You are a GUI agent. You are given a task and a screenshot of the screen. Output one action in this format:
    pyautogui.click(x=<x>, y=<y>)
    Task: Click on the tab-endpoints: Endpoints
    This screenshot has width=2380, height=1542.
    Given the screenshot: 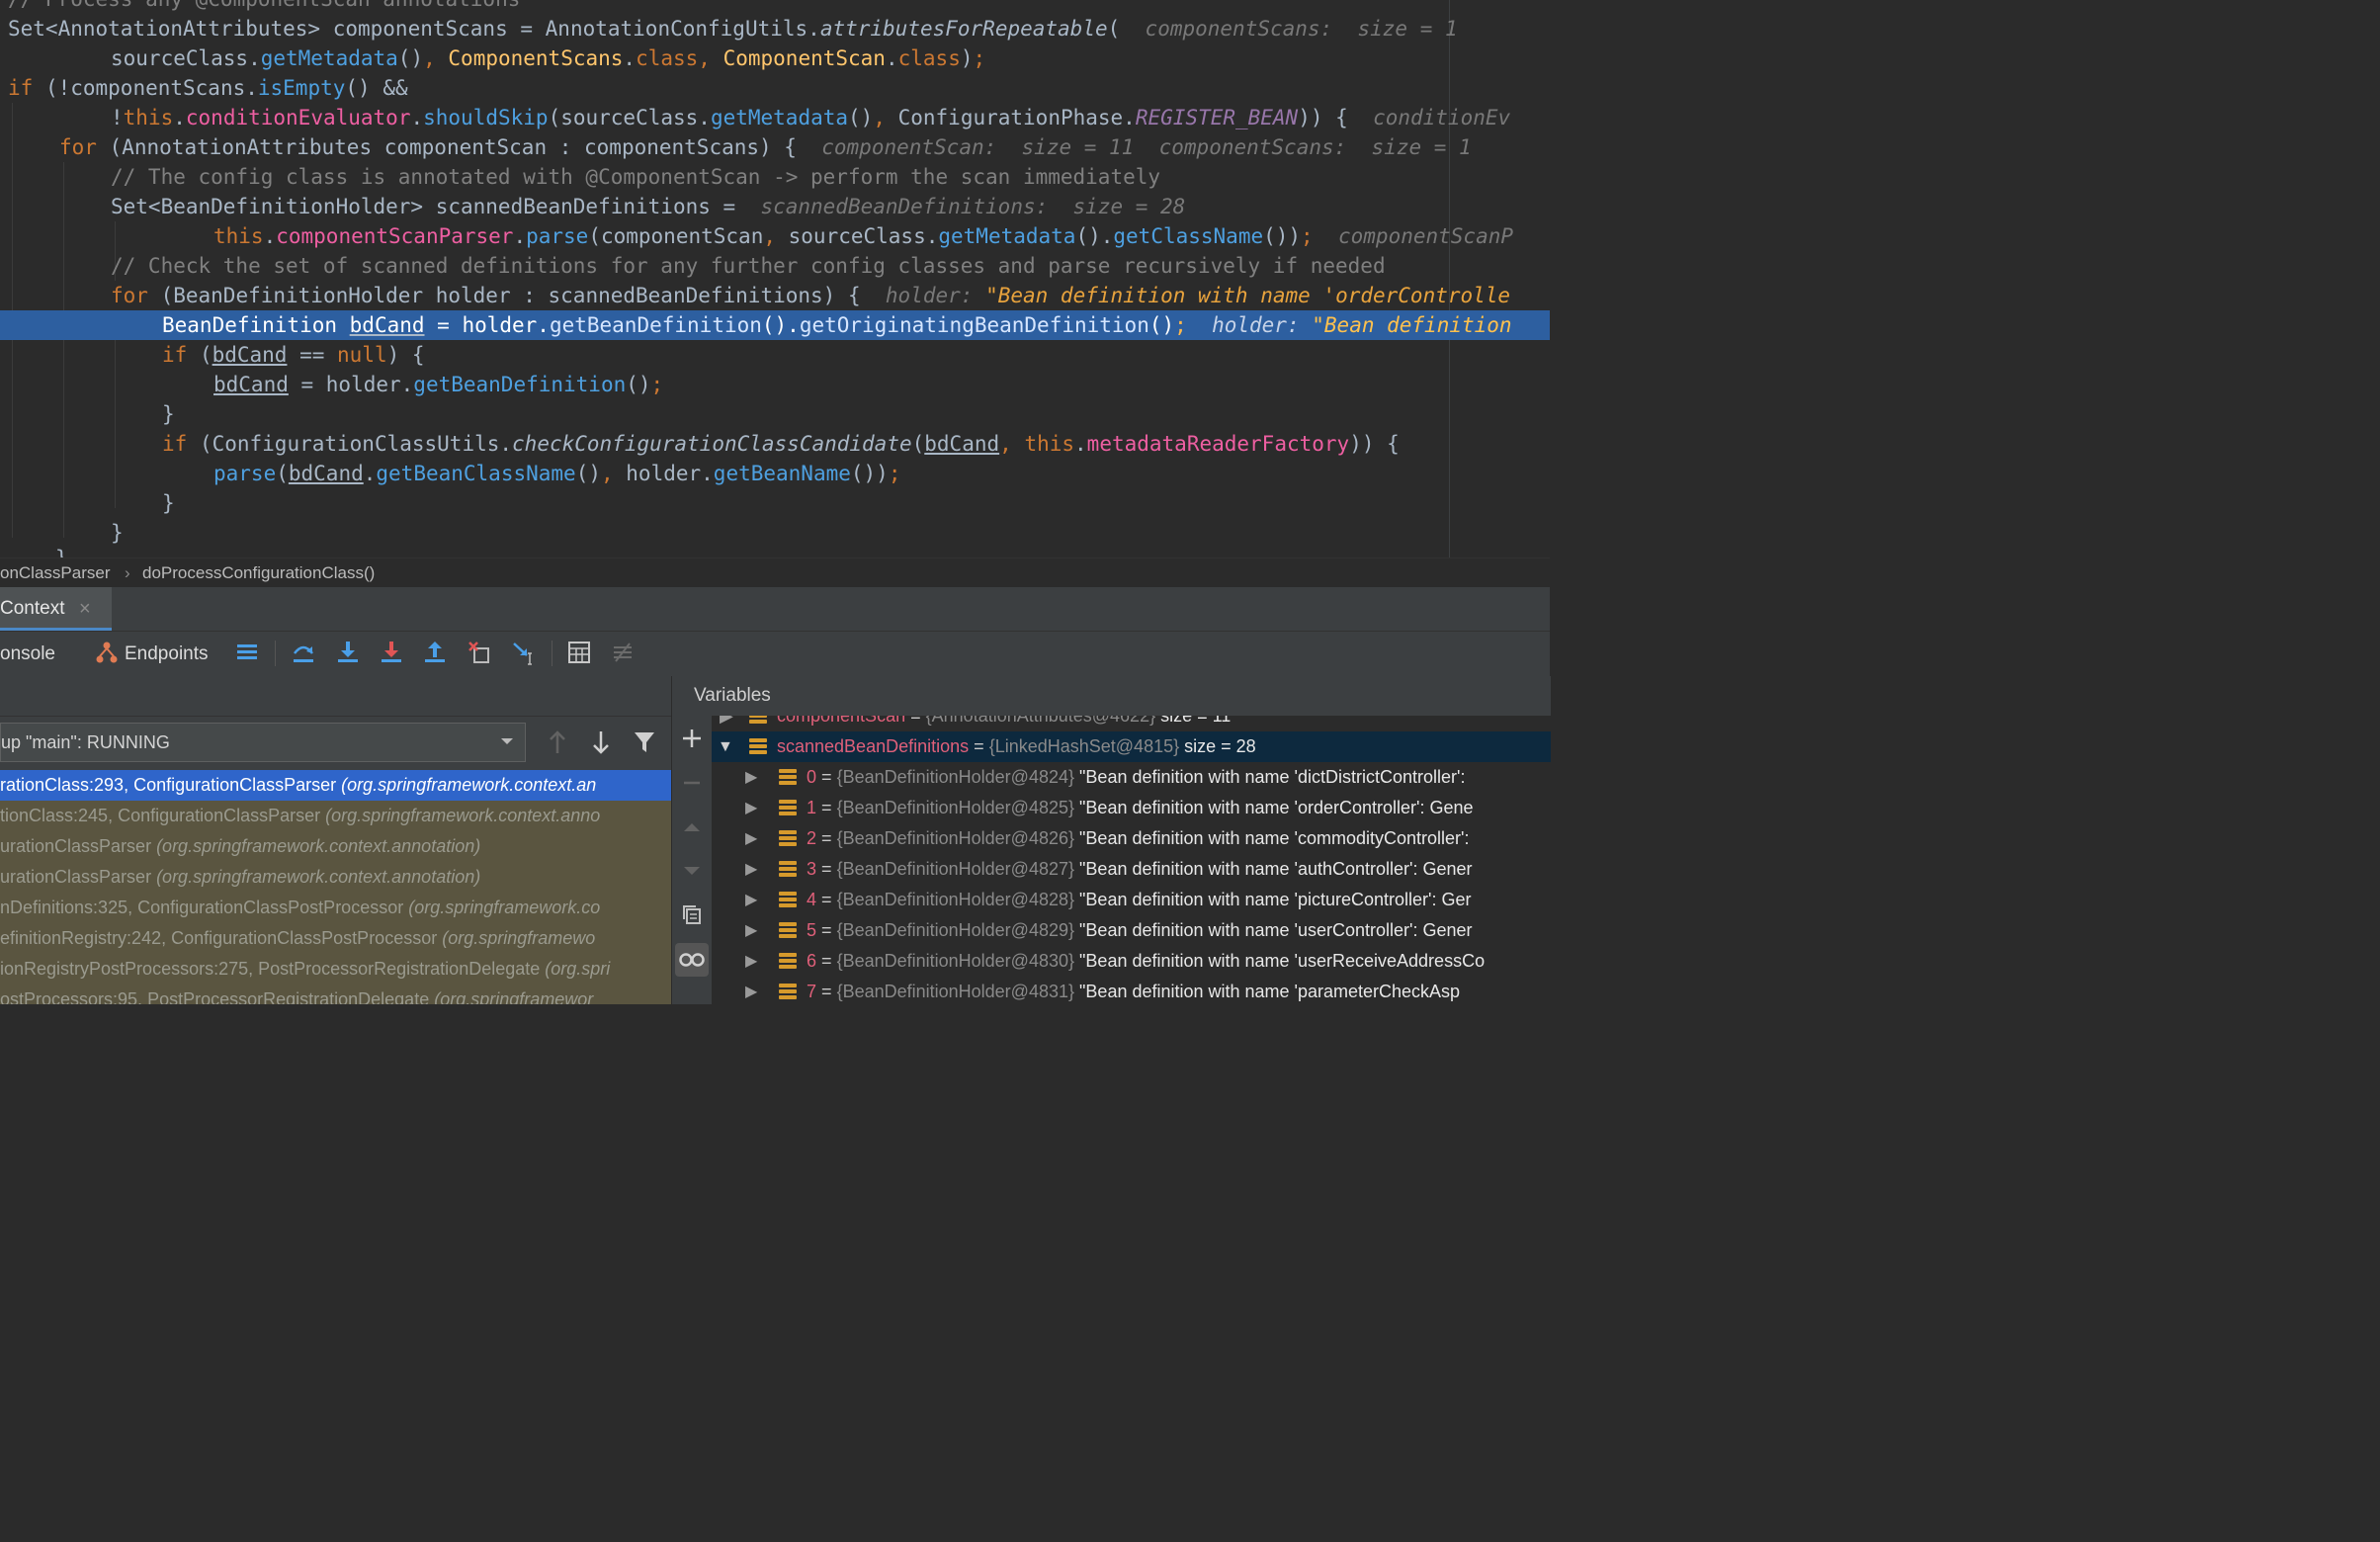 What is the action you would take?
    pyautogui.click(x=167, y=654)
    